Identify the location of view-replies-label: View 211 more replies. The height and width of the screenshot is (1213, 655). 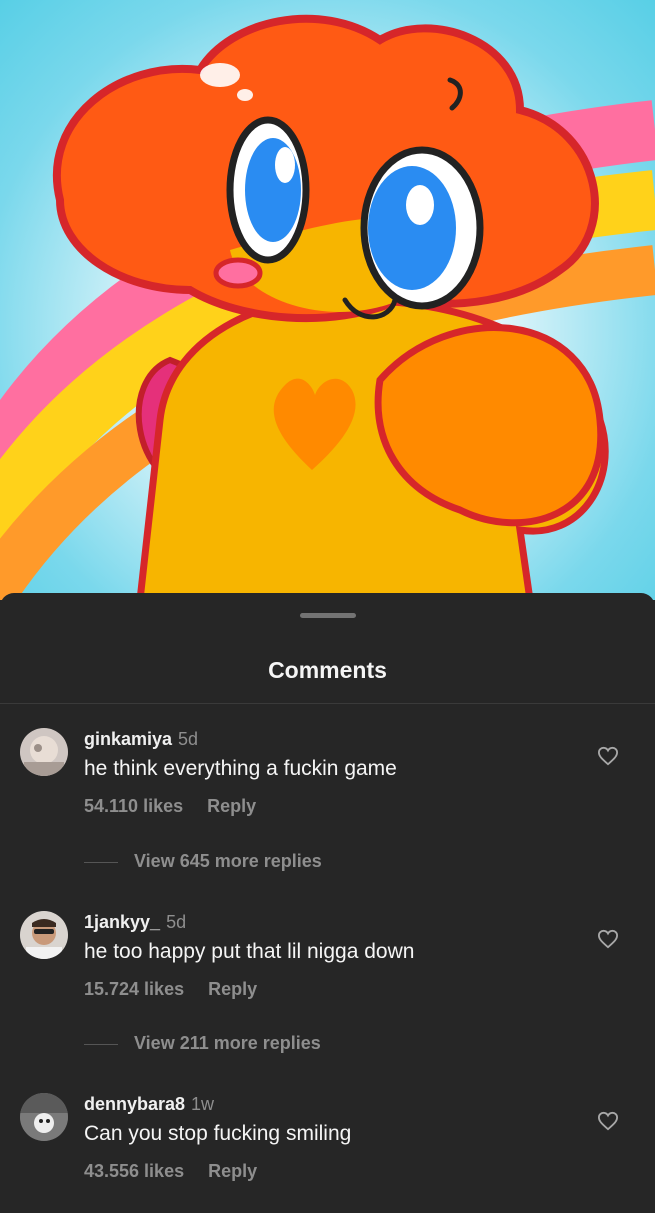
(227, 1043).